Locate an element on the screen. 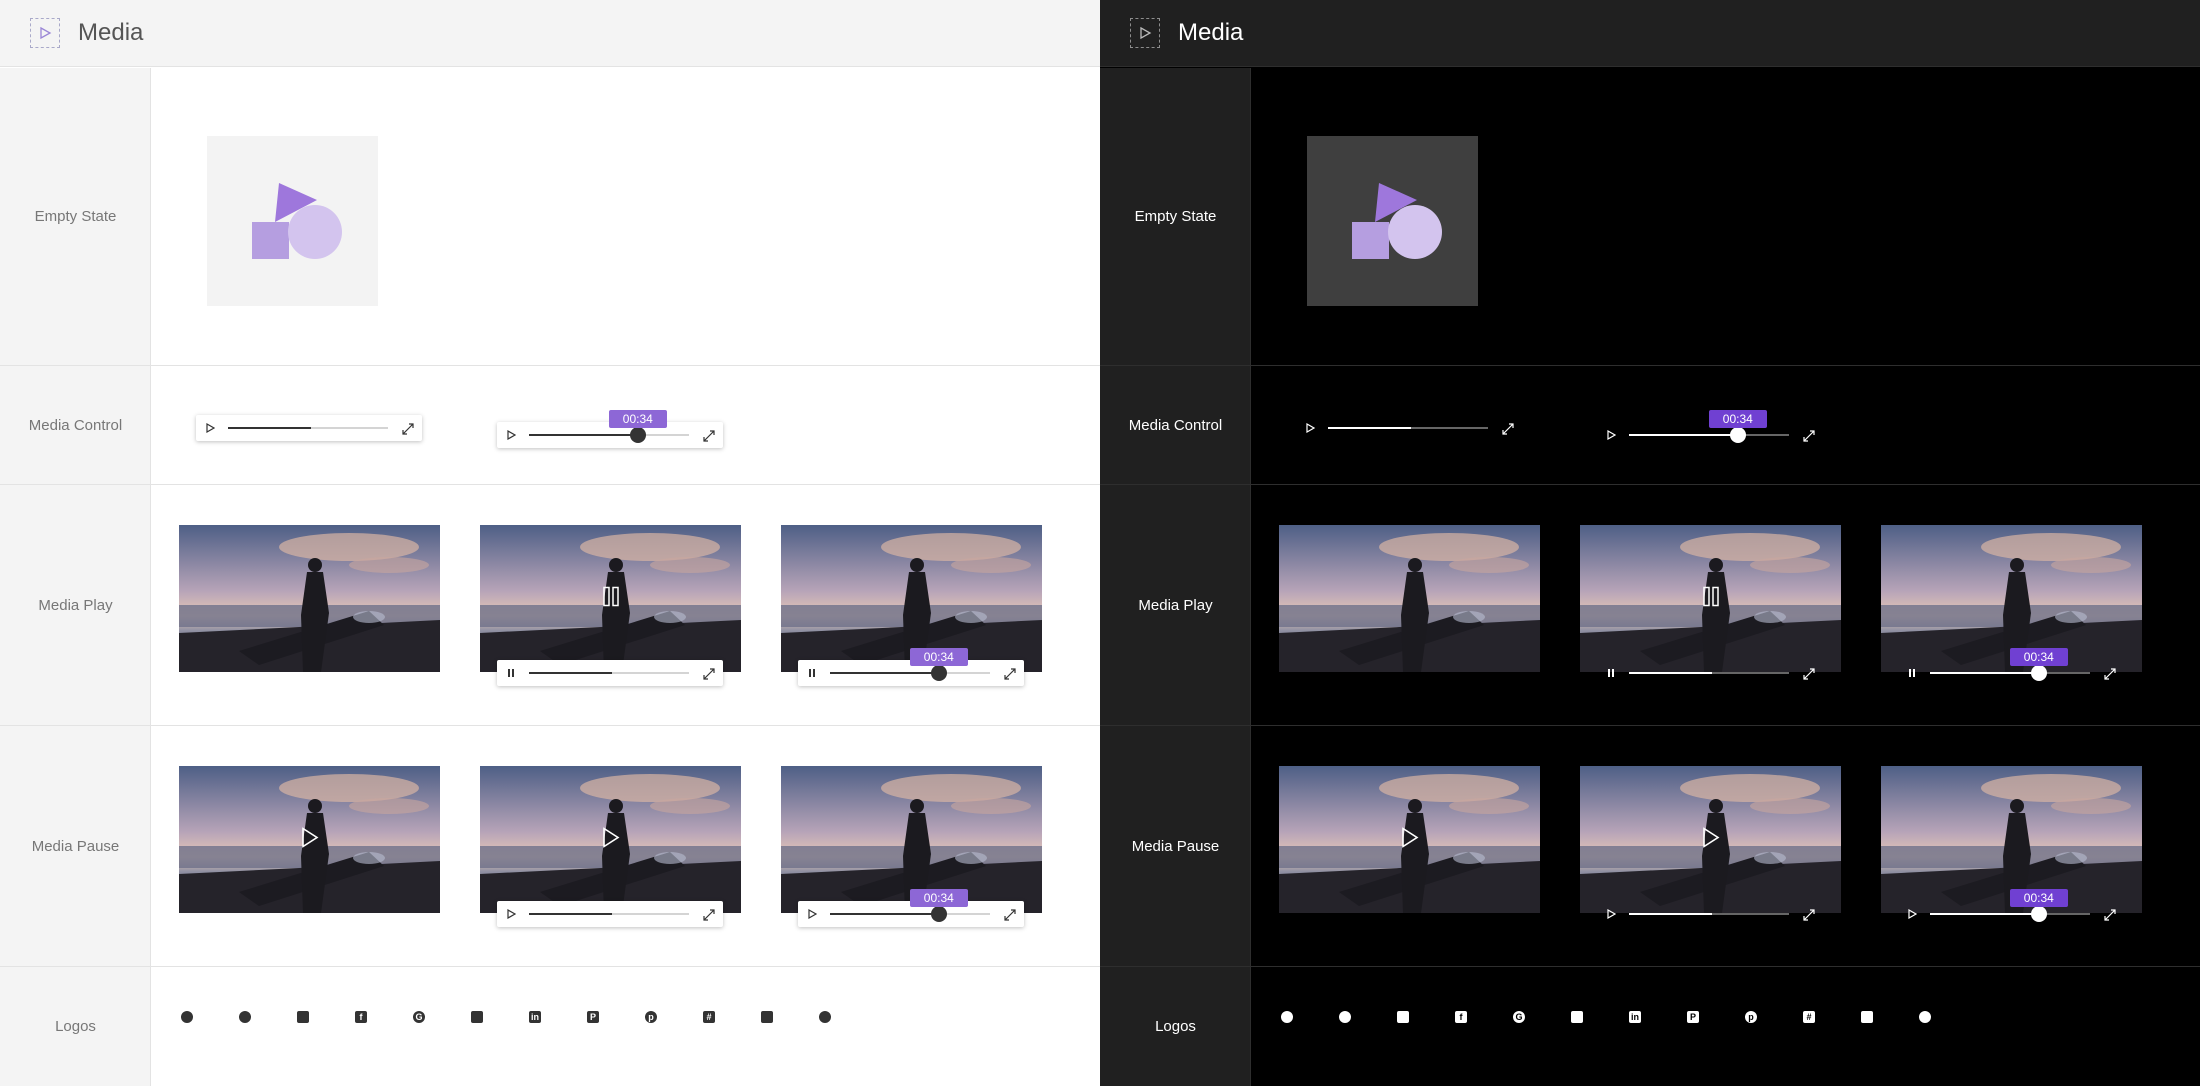 The image size is (2200, 1086). row-label: Media Play is located at coordinates (1175, 605).